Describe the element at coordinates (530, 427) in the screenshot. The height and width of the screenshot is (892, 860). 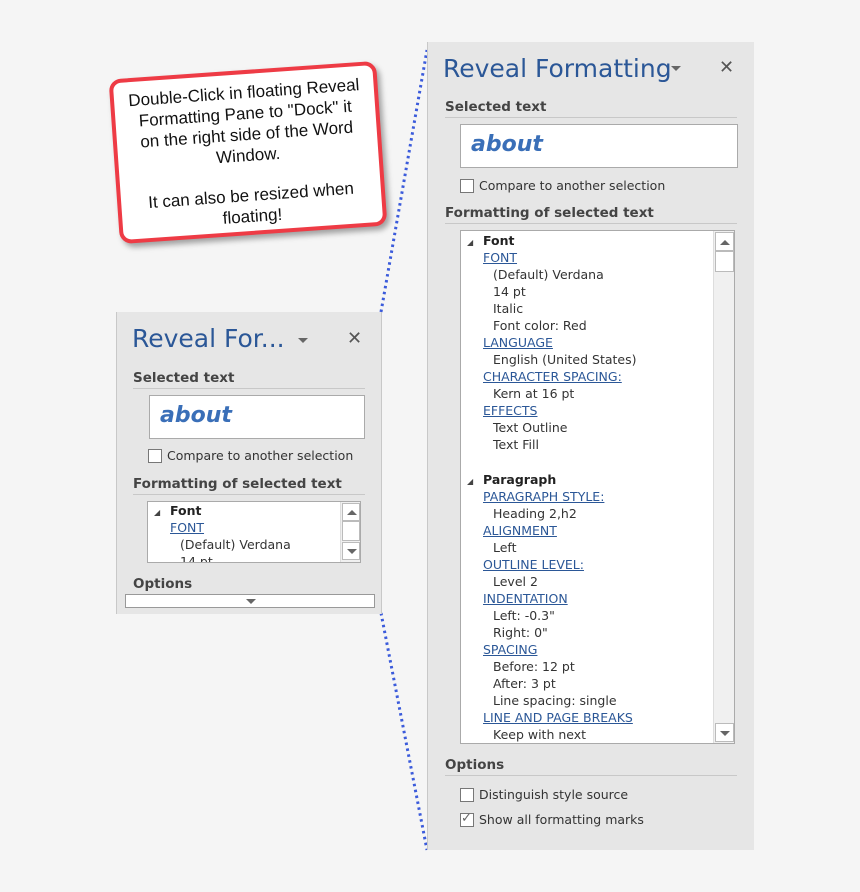
I see `formatting-value: Text Outline` at that location.